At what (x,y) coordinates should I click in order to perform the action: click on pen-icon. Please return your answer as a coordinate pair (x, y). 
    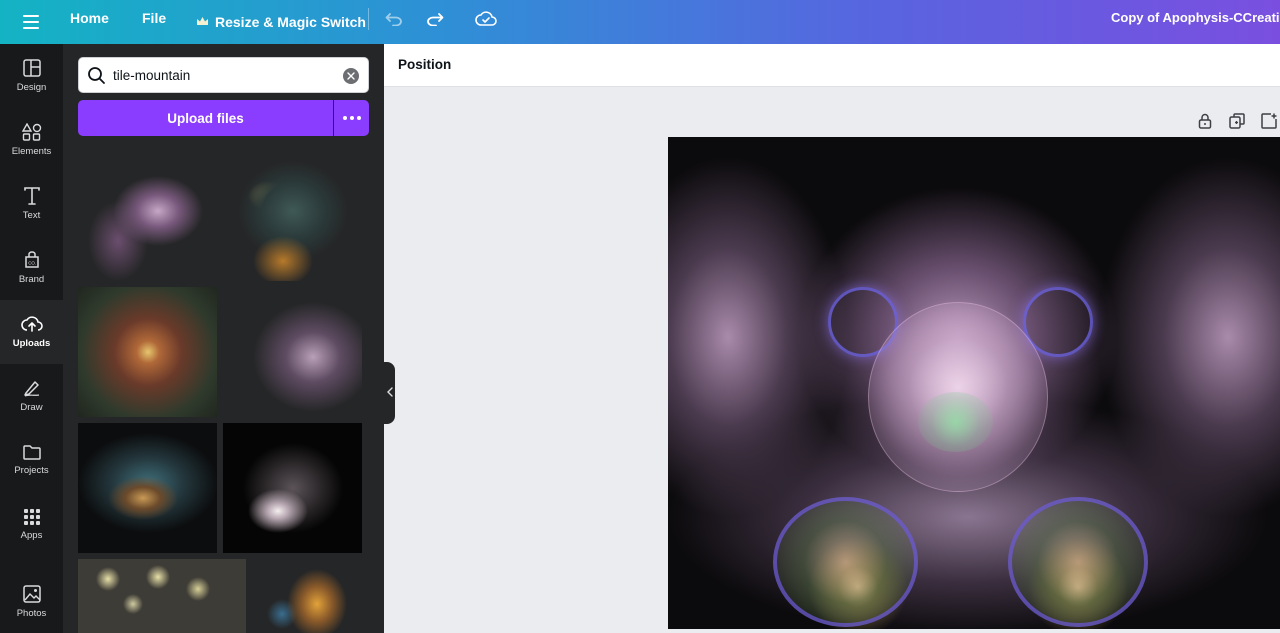
    Looking at the image, I should click on (32, 388).